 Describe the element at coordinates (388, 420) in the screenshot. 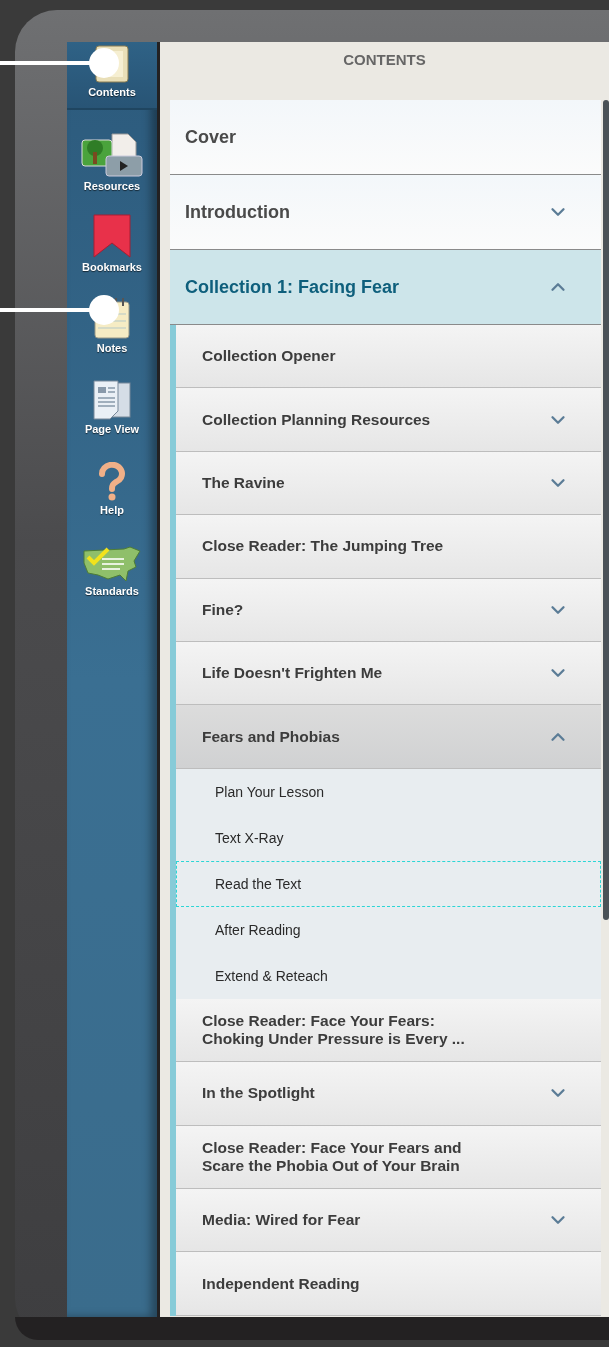

I see `toc-entry: Collection Planning Resources` at that location.